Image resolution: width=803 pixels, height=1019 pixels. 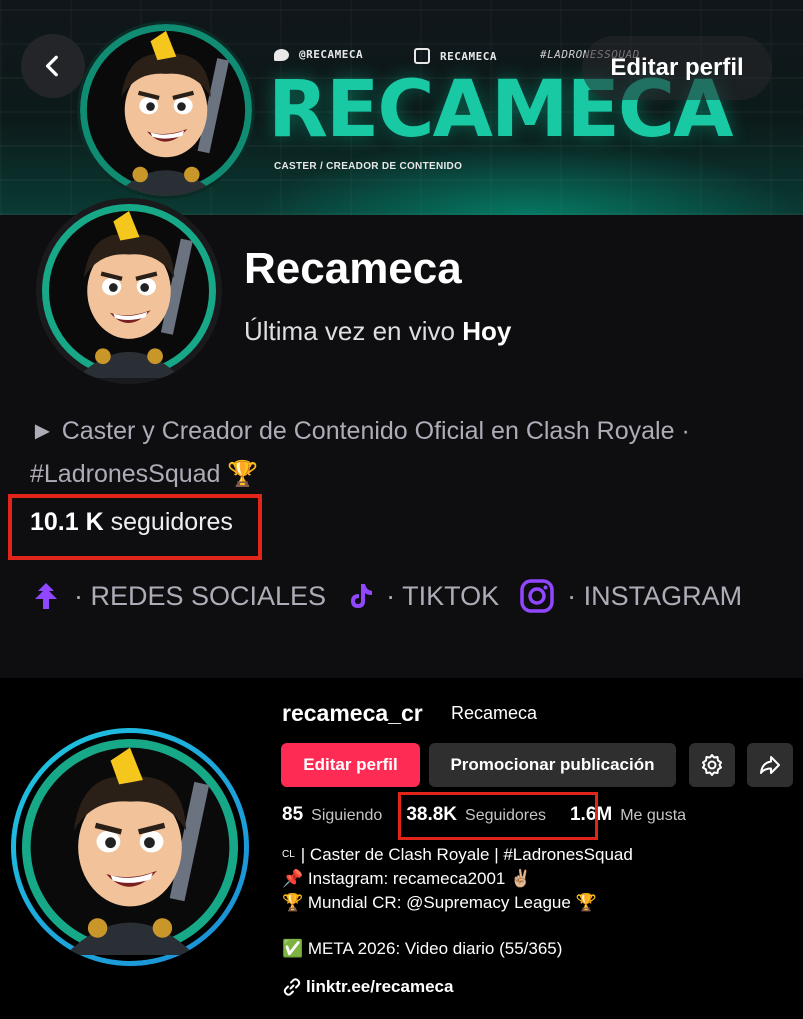 I want to click on last-live-status: Última vez en vivo Hoy, so click(x=378, y=331).